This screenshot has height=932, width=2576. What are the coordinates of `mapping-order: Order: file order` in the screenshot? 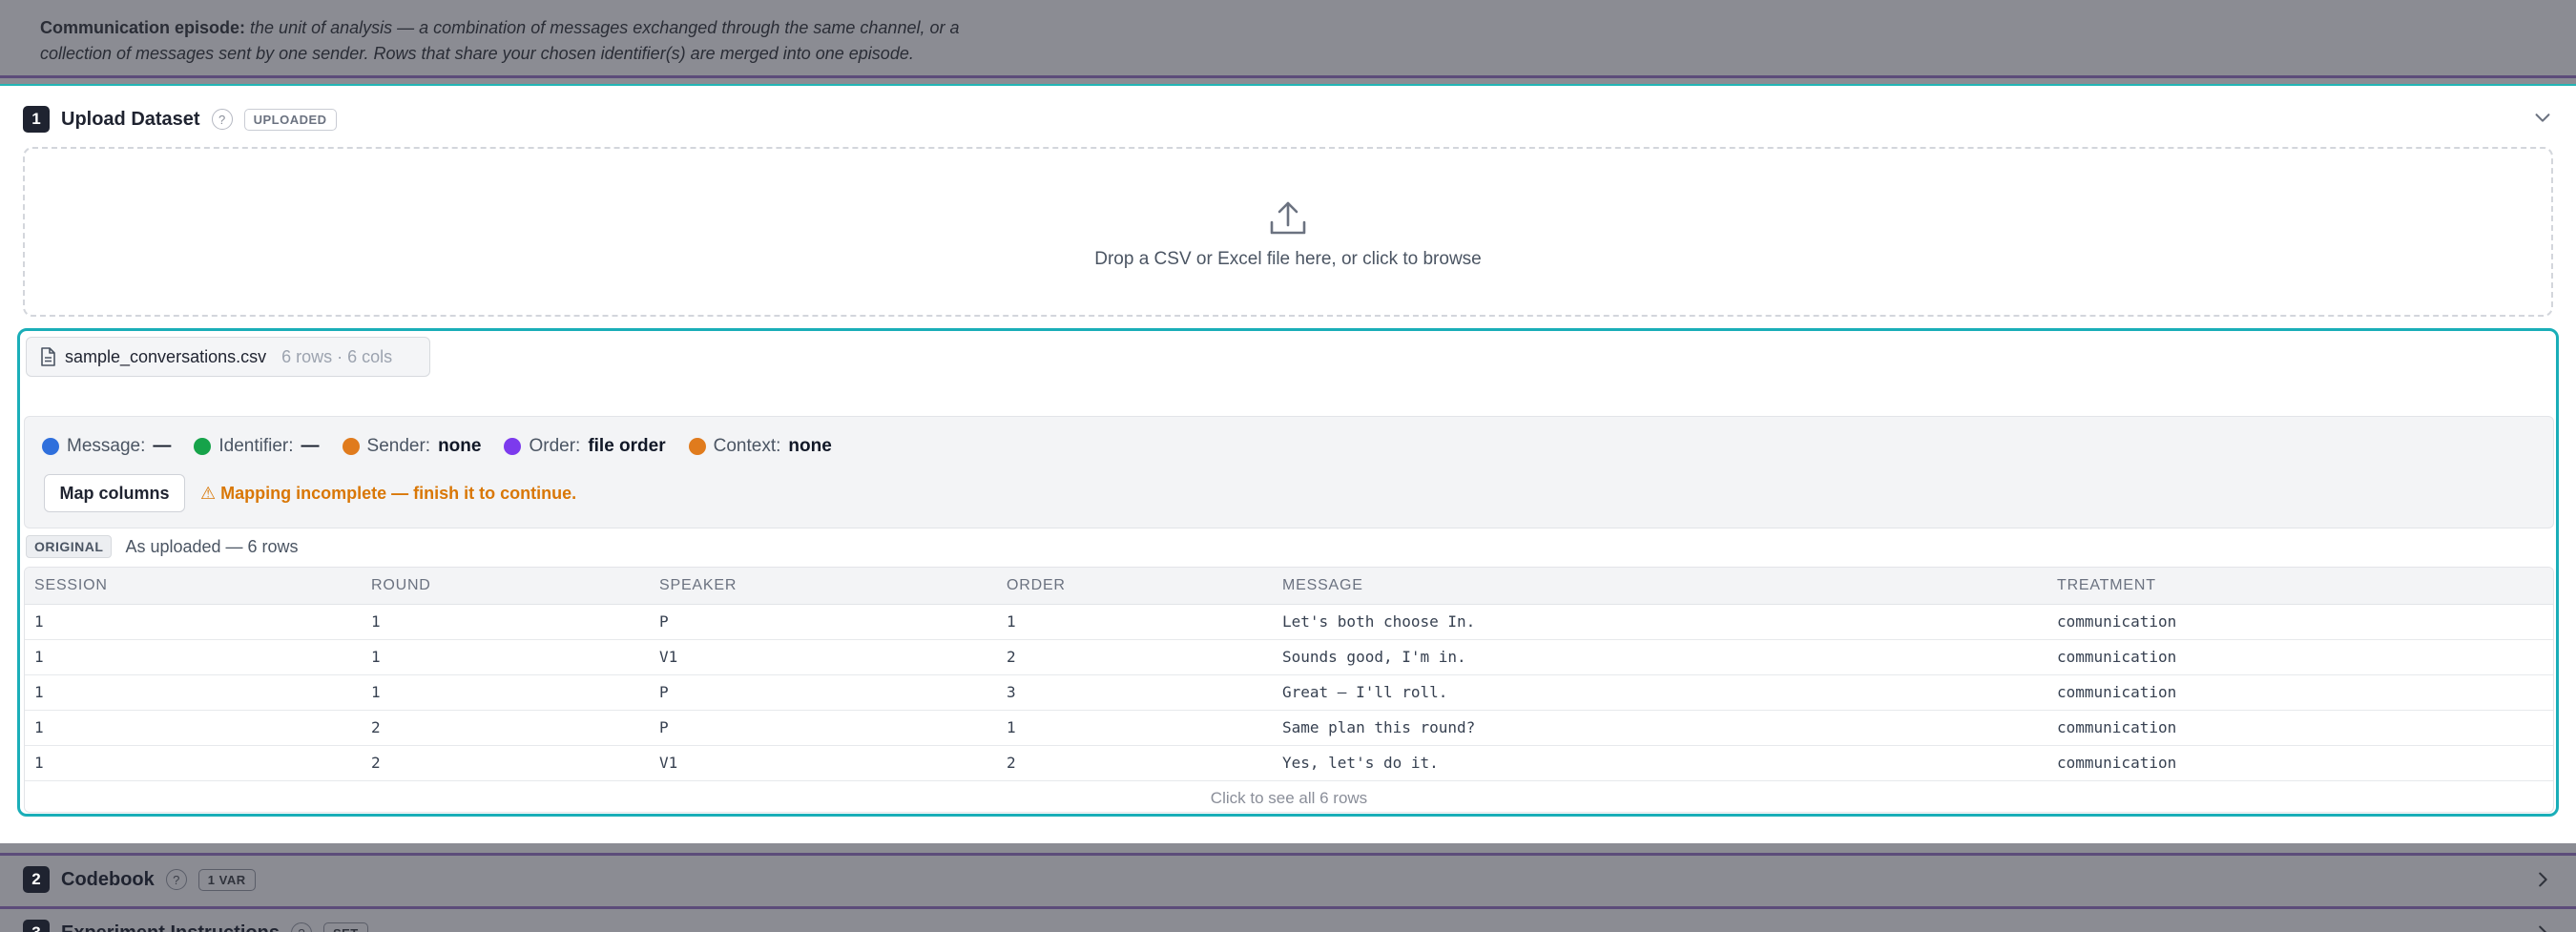 It's located at (585, 446).